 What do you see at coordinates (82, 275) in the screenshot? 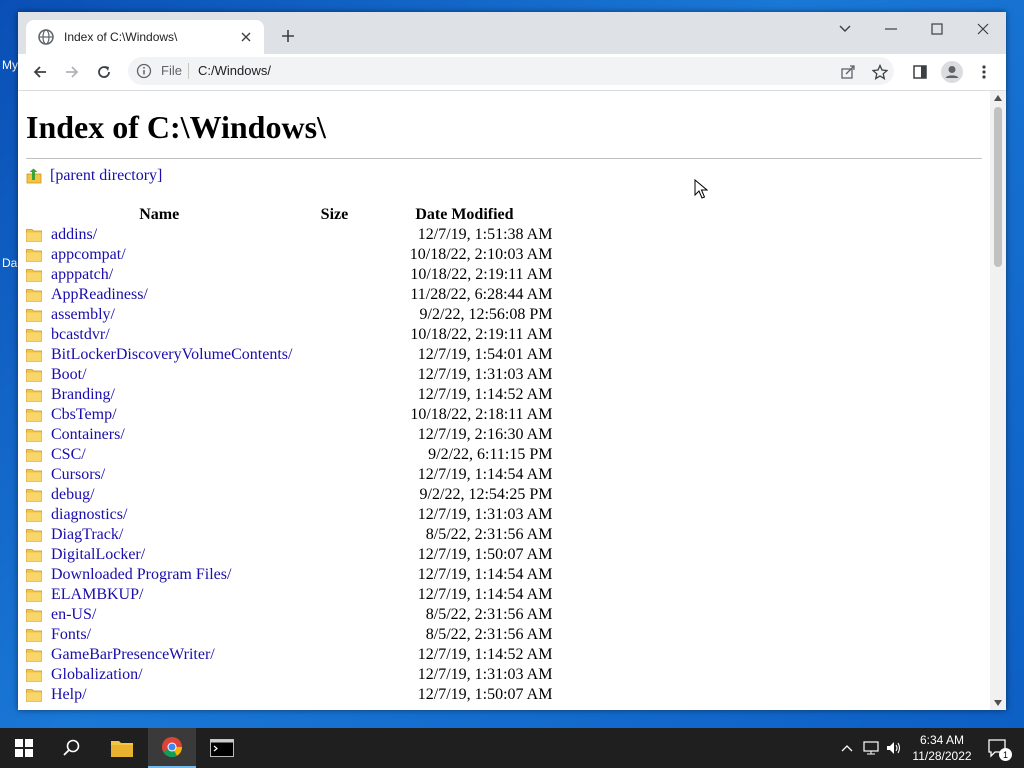
I see `folder-link: apppatch/` at bounding box center [82, 275].